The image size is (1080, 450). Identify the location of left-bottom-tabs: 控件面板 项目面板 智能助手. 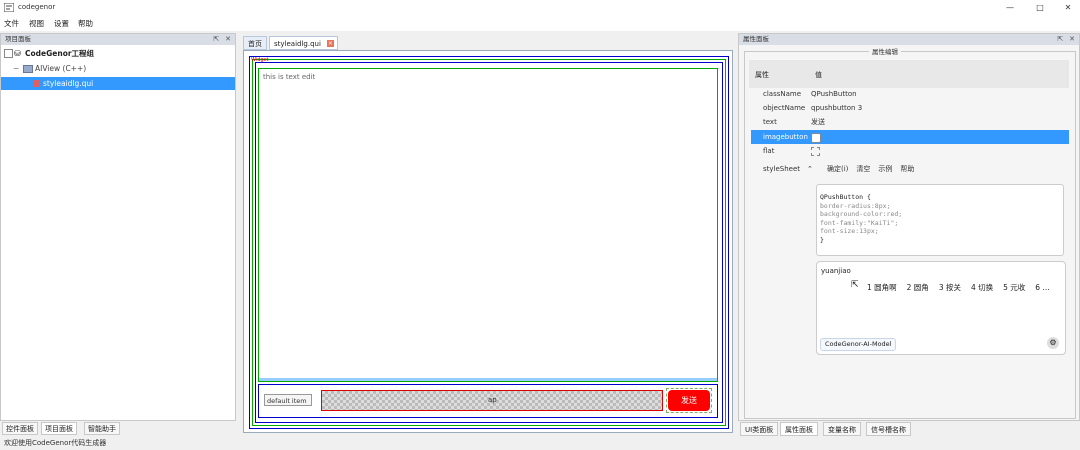
(118, 428).